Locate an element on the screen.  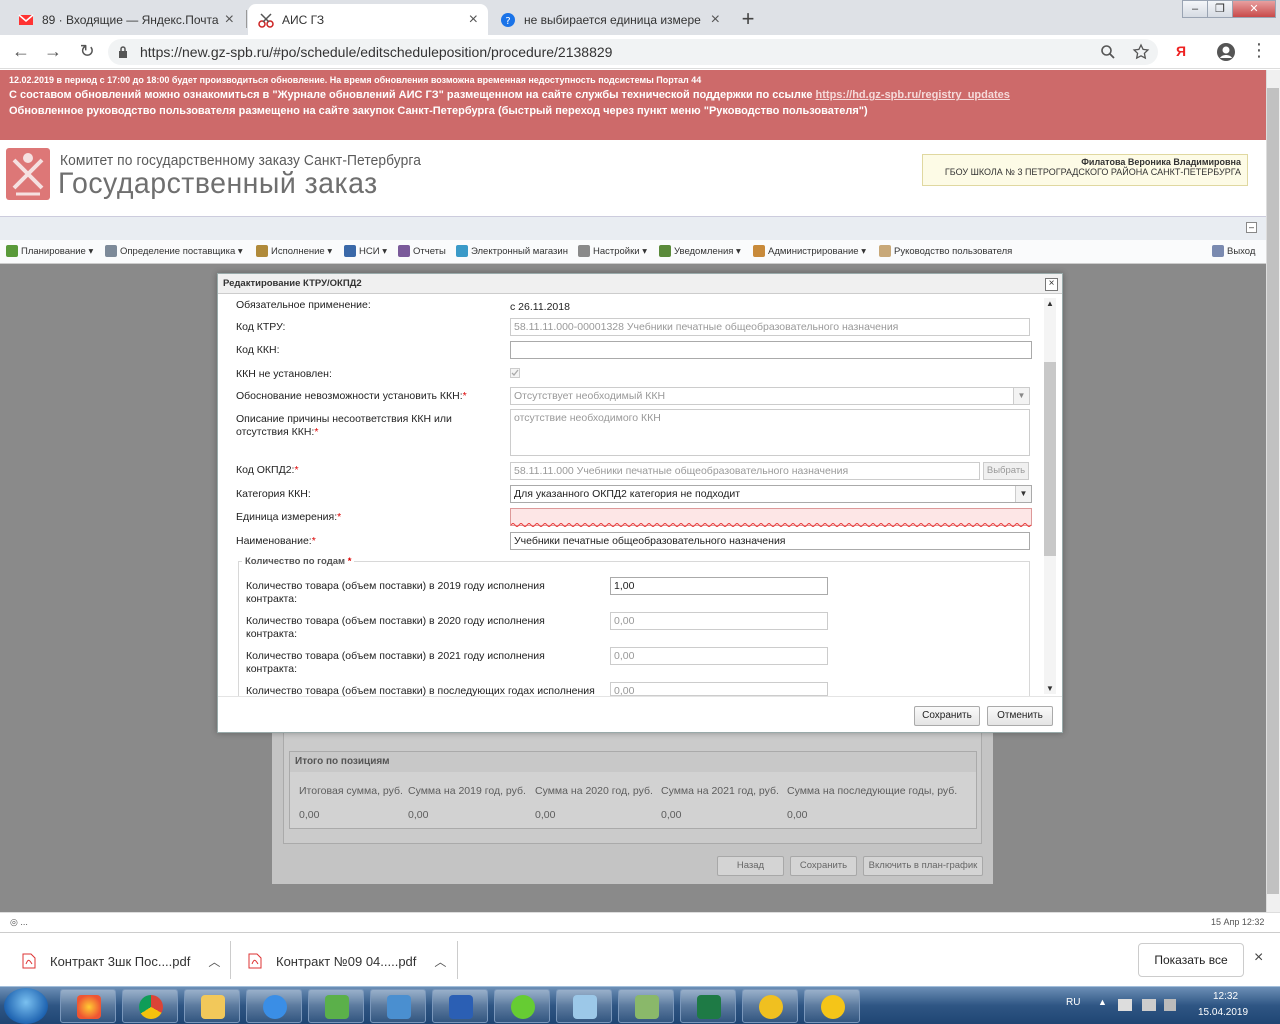
qty-2021-input: 0,00 is located at coordinates (719, 656).